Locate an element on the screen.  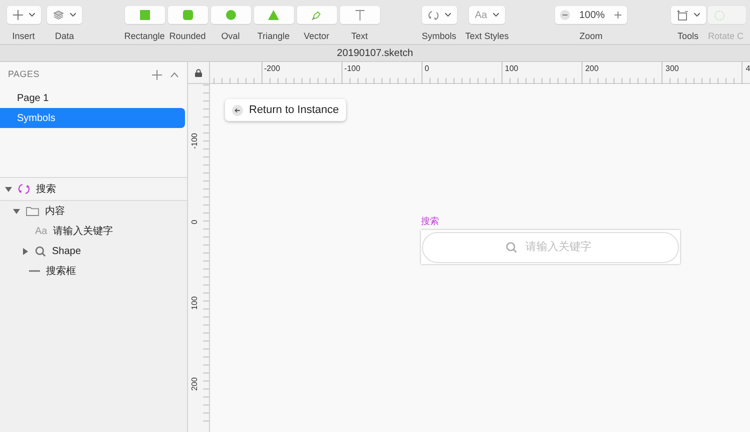
collapsed-triangle-icon is located at coordinates (25, 251).